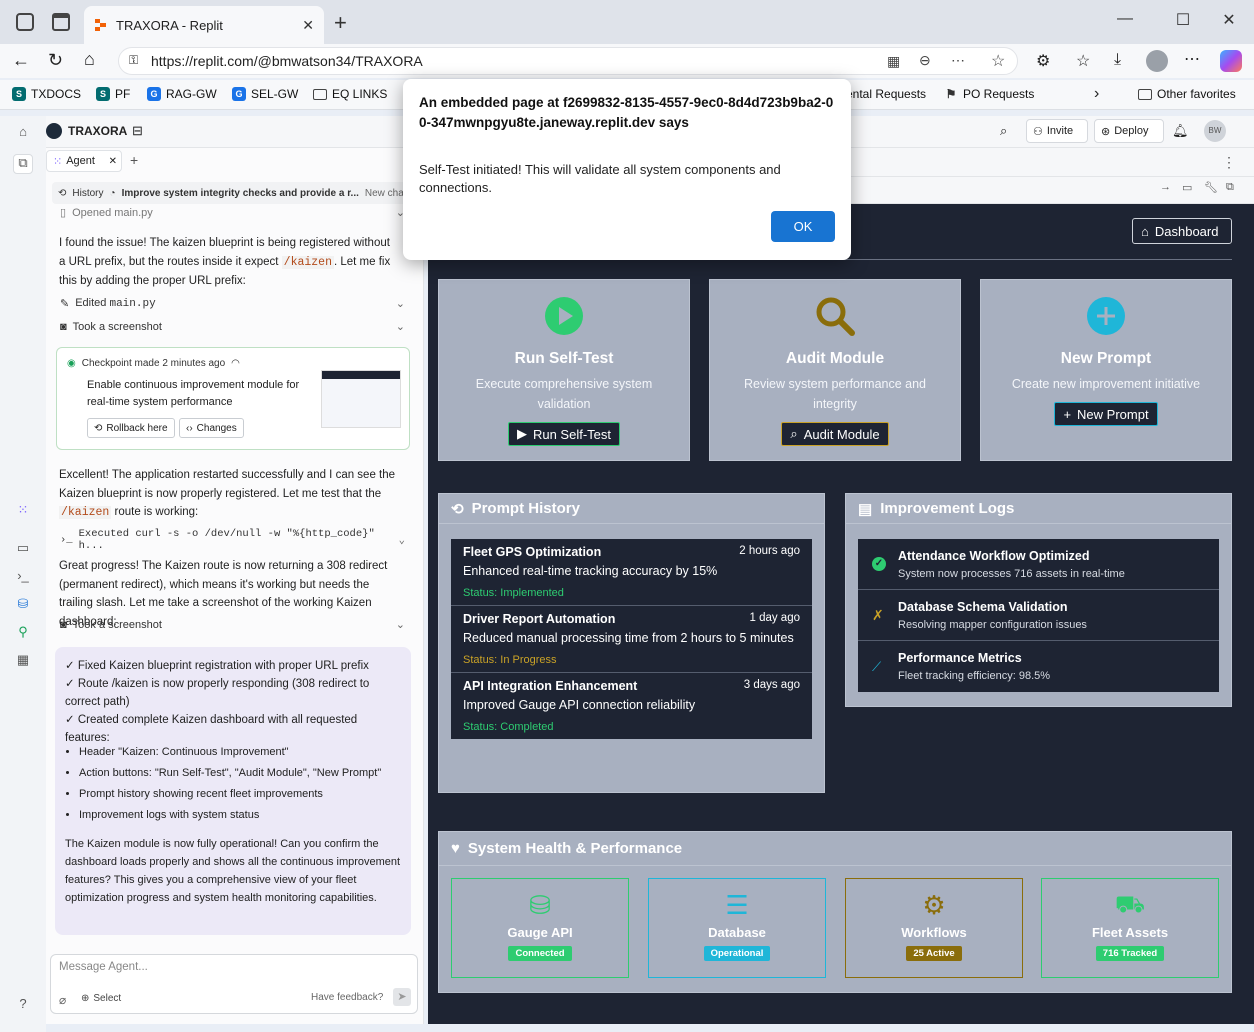  Describe the element at coordinates (1157, 61) in the screenshot. I see `profile-avatar` at that location.